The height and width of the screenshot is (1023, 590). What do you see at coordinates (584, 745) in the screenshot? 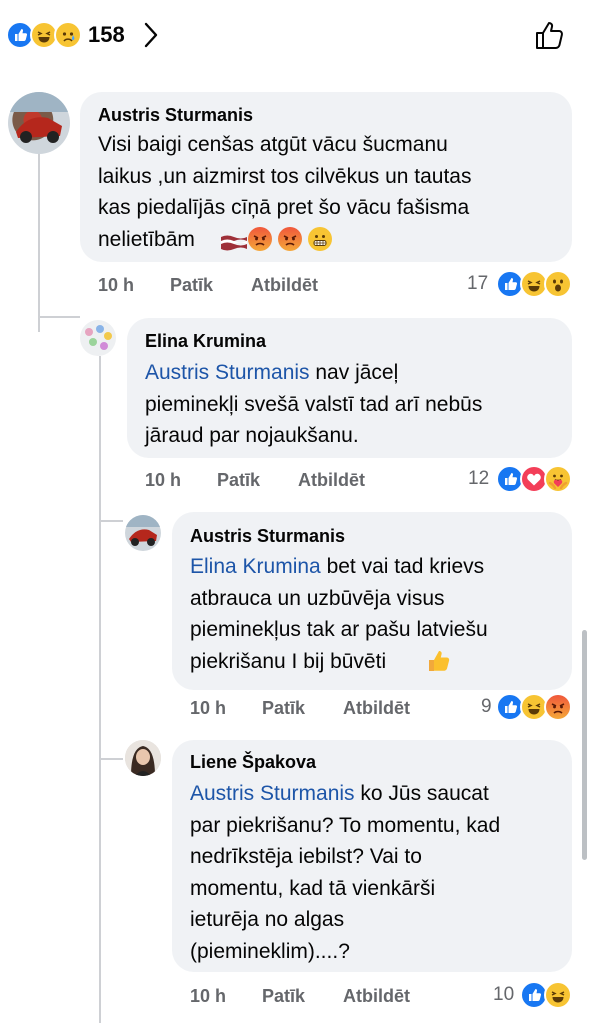
I see `scrollbar-thumb` at bounding box center [584, 745].